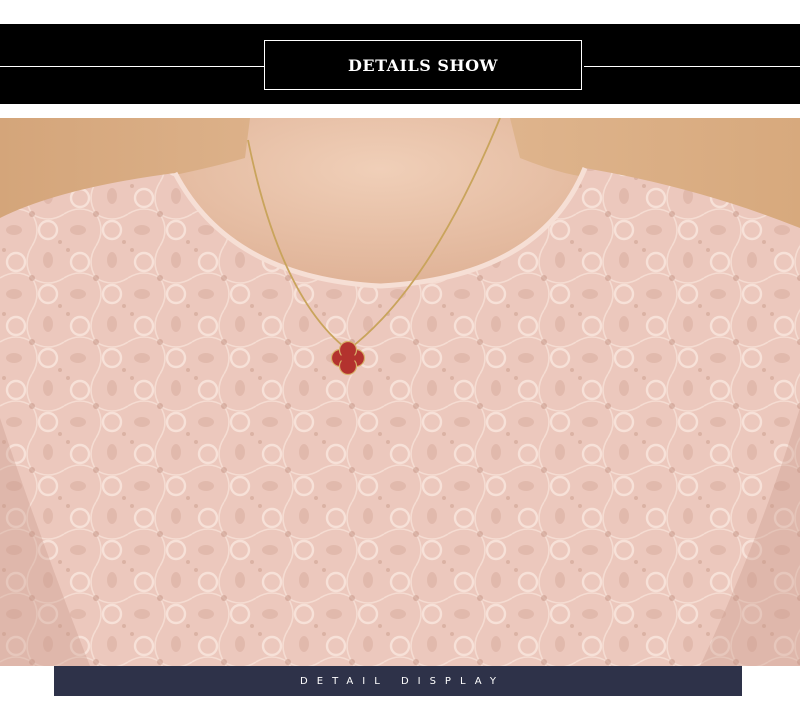 Image resolution: width=800 pixels, height=704 pixels. I want to click on page-title: DETAILS SHOW, so click(423, 65).